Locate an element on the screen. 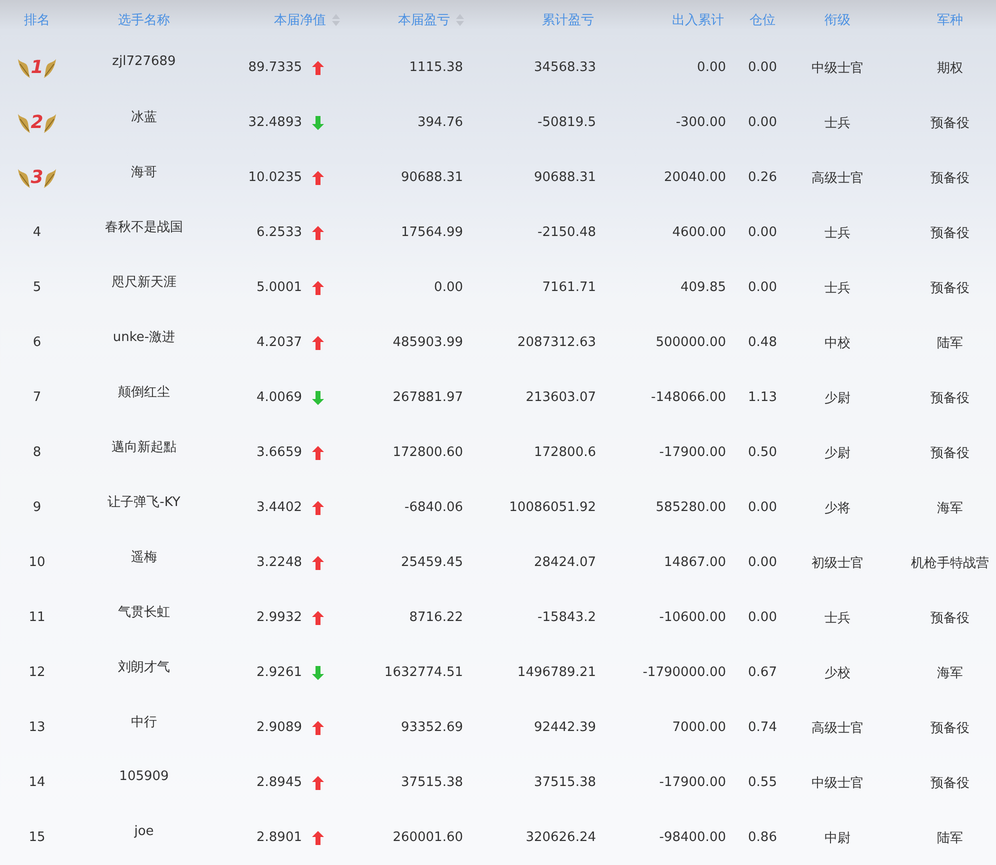 The height and width of the screenshot is (865, 996). table-cell: 1115.38 is located at coordinates (436, 67).